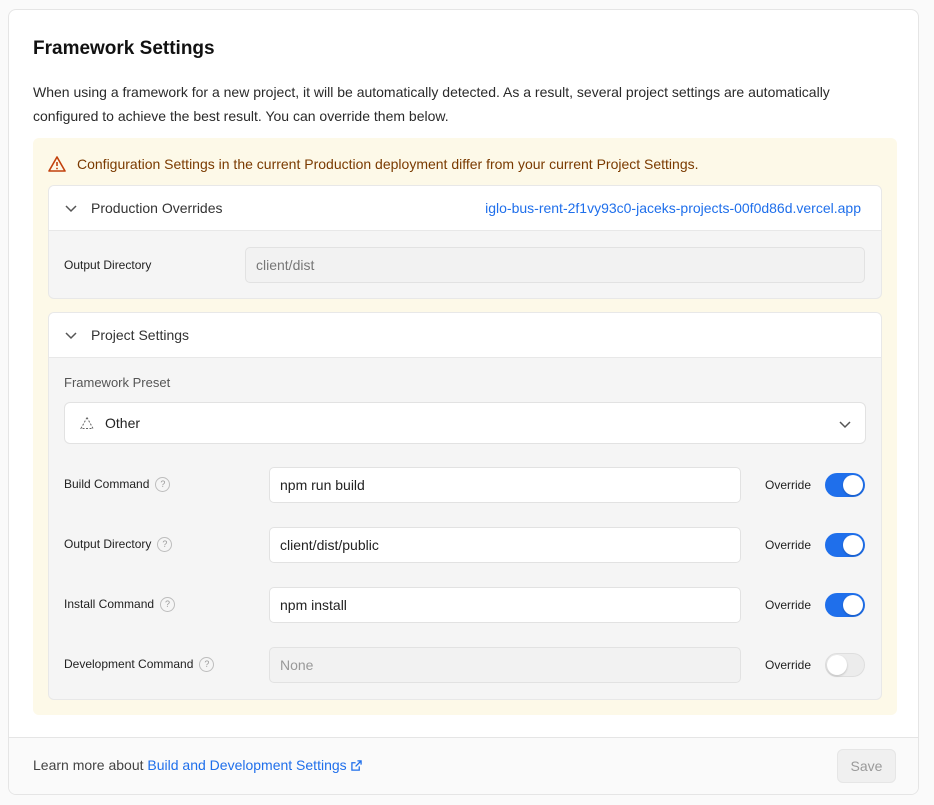  Describe the element at coordinates (465, 335) in the screenshot. I see `project-settings-header: Project Settings` at that location.